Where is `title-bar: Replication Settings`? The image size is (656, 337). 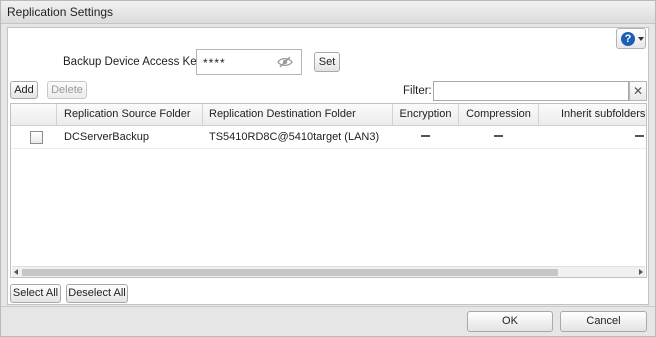
title-bar: Replication Settings is located at coordinates (328, 12).